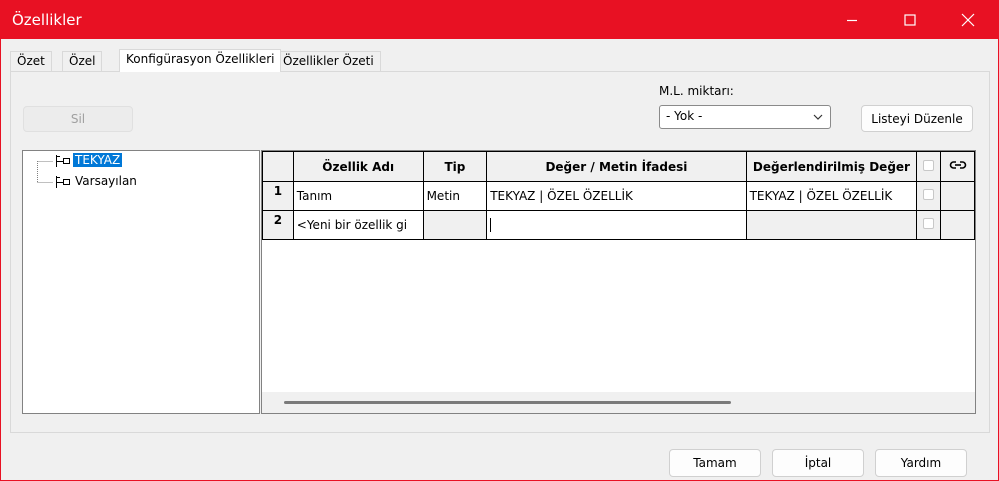 The width and height of the screenshot is (999, 481). I want to click on column-header-link, so click(957, 166).